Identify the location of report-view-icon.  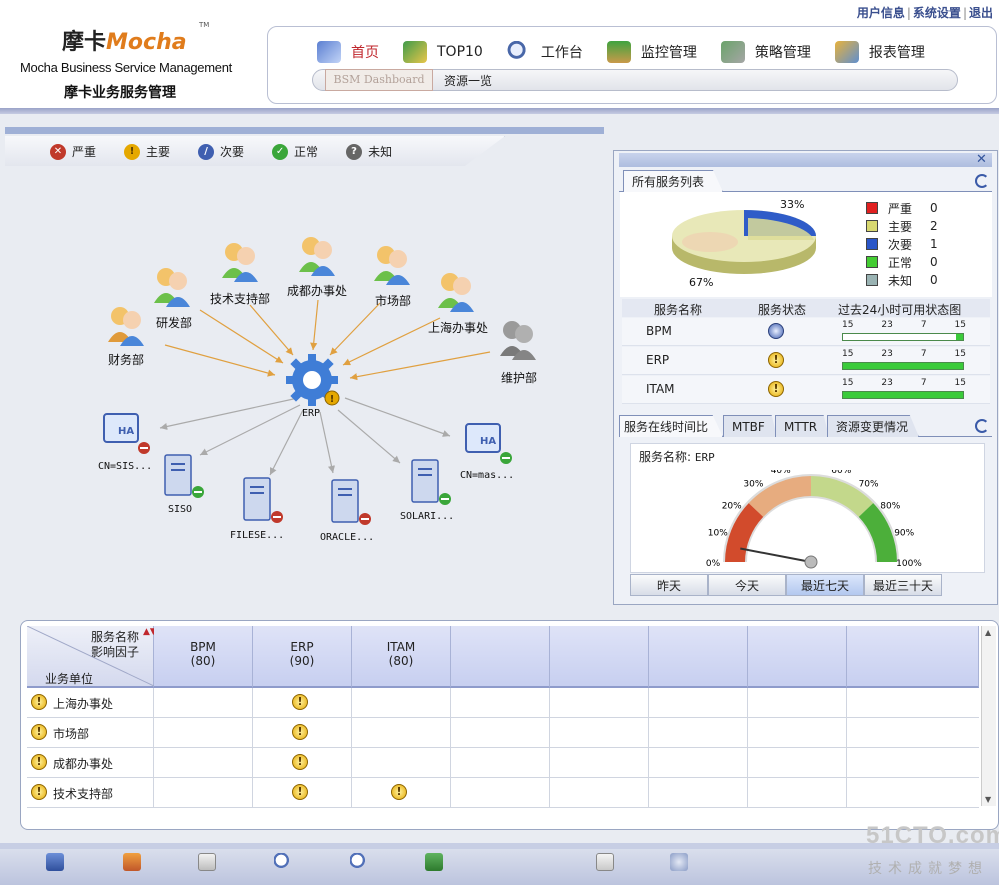
(605, 862).